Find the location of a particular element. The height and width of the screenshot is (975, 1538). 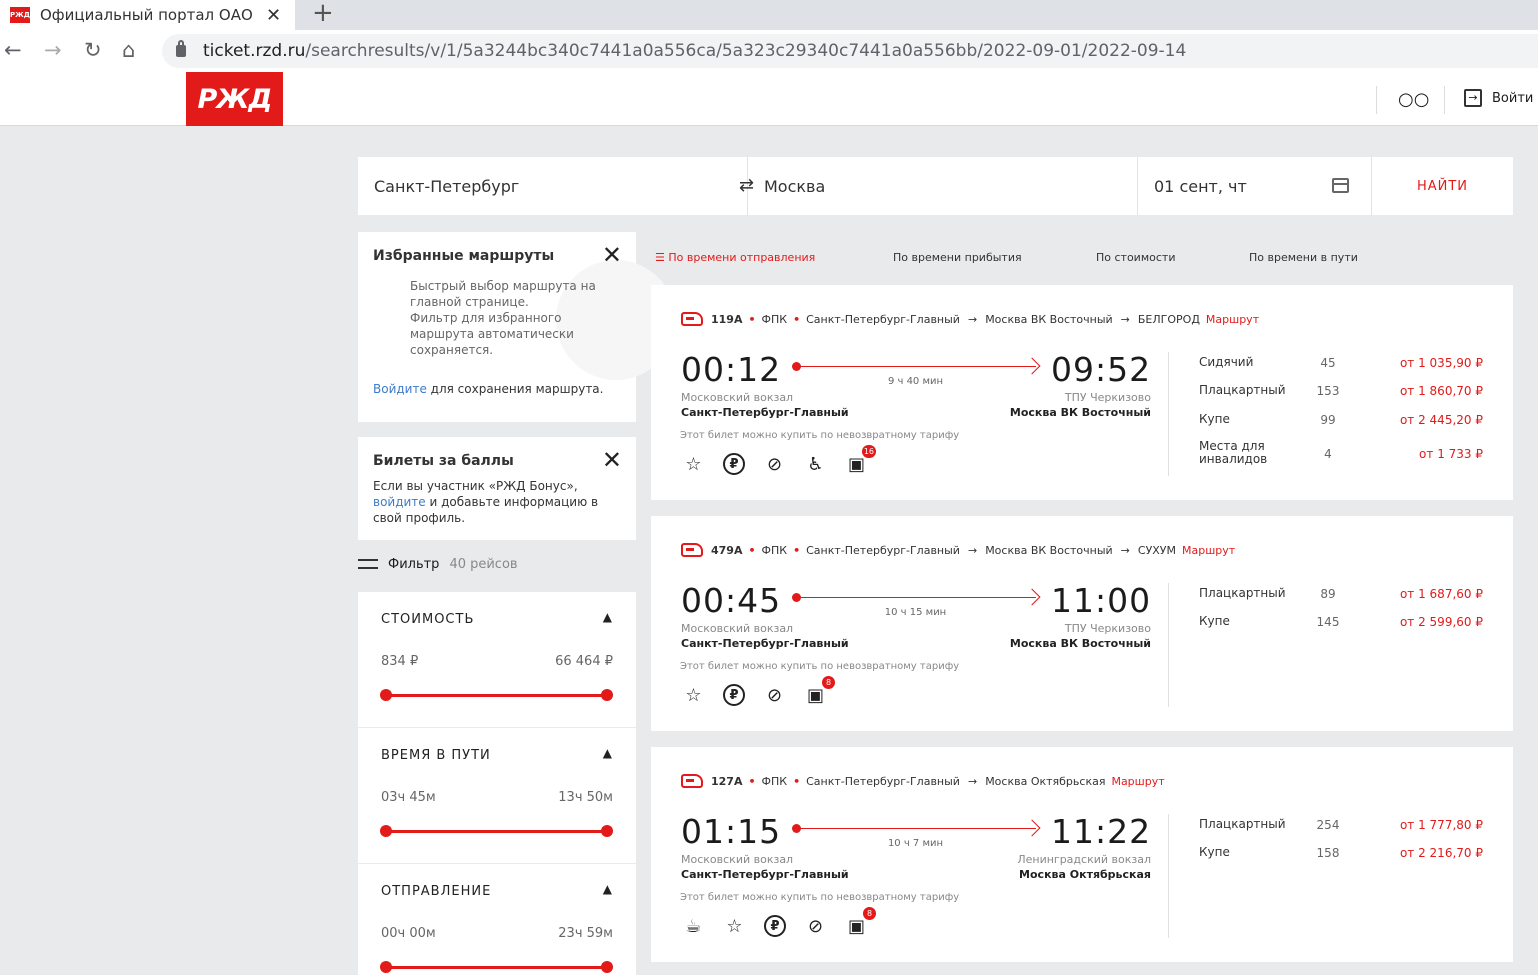

class-price: от 1 687,60 ₽ is located at coordinates (1441, 594).